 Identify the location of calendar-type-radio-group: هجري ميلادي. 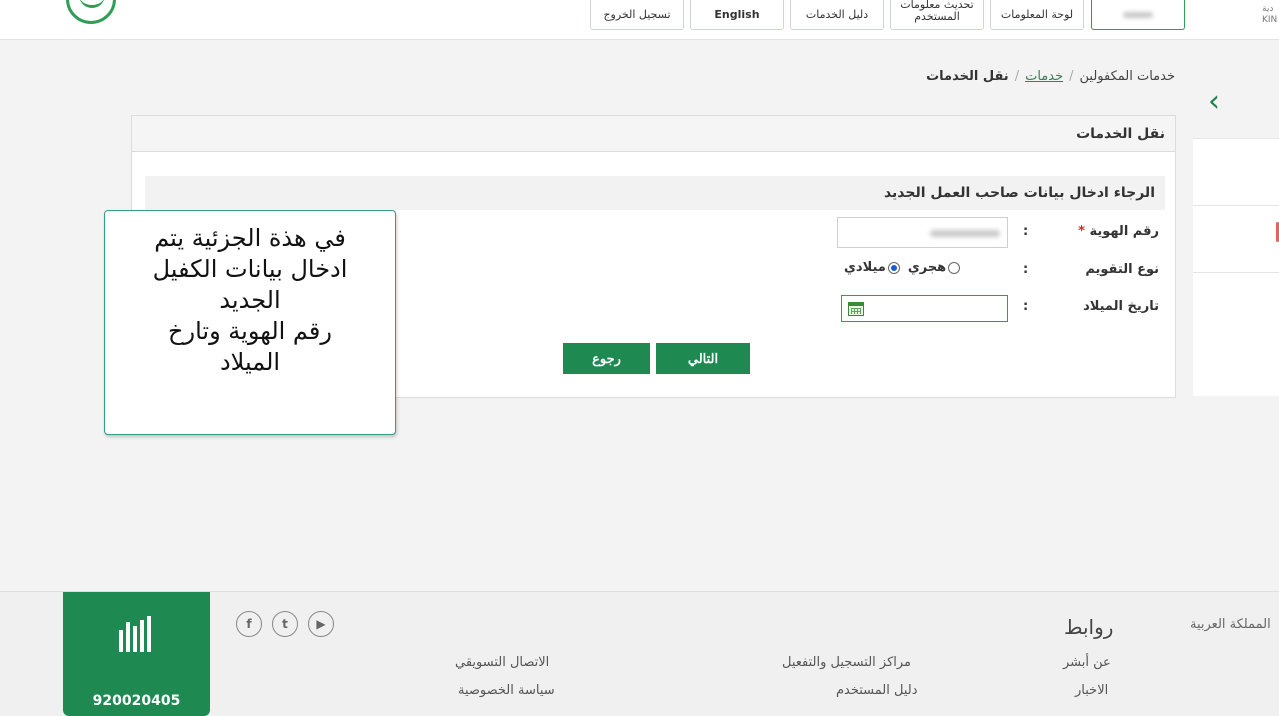
(902, 267).